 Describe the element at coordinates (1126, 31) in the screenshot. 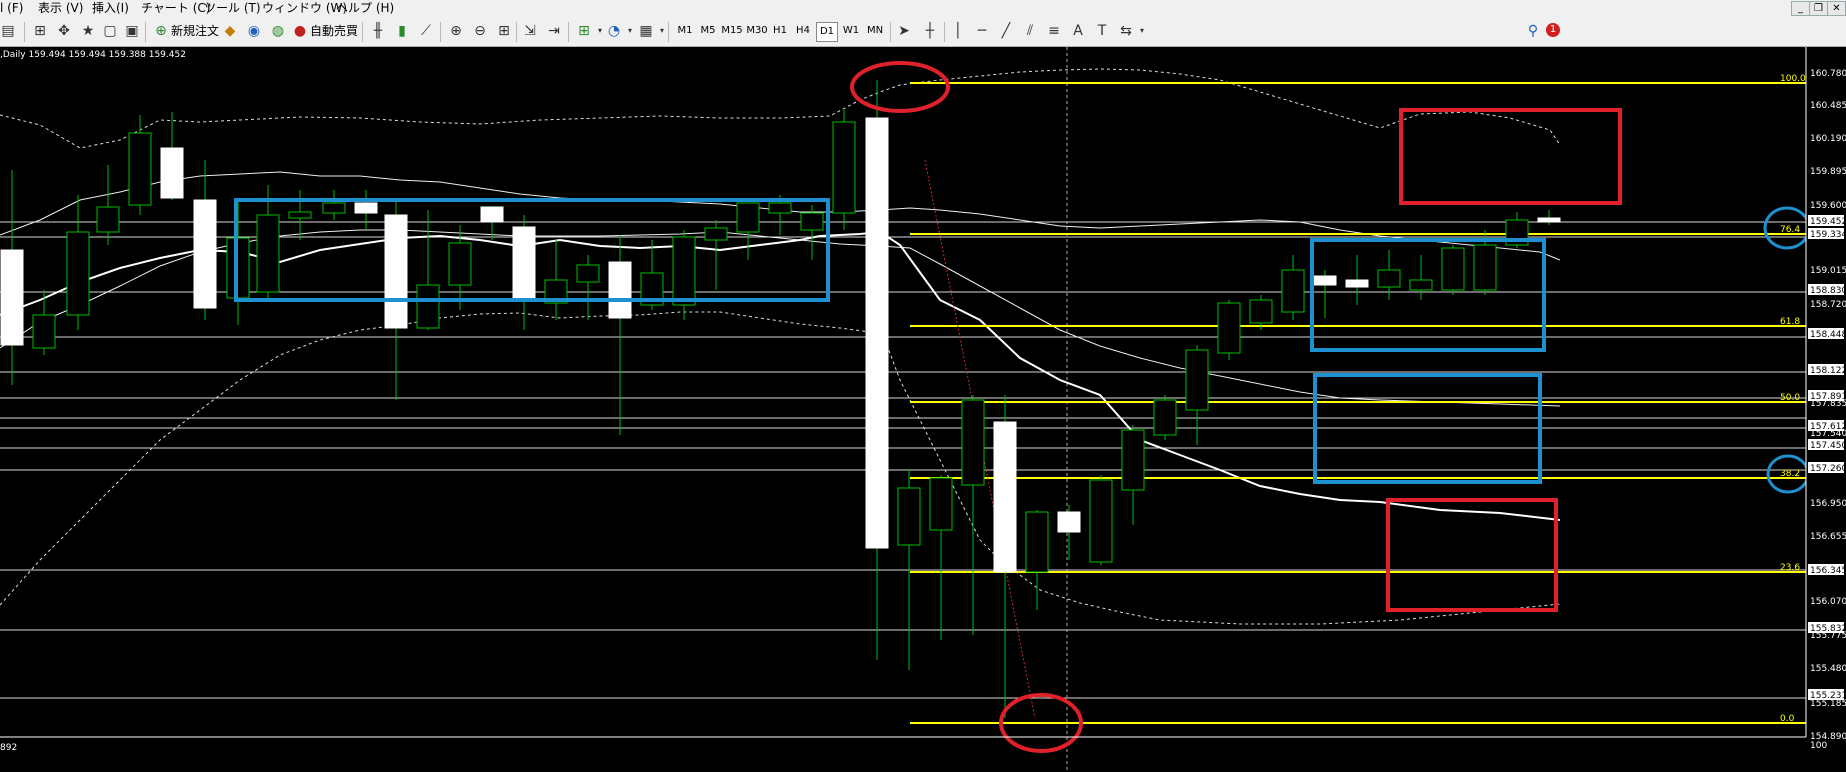

I see `arrows-icon: ⇆` at that location.